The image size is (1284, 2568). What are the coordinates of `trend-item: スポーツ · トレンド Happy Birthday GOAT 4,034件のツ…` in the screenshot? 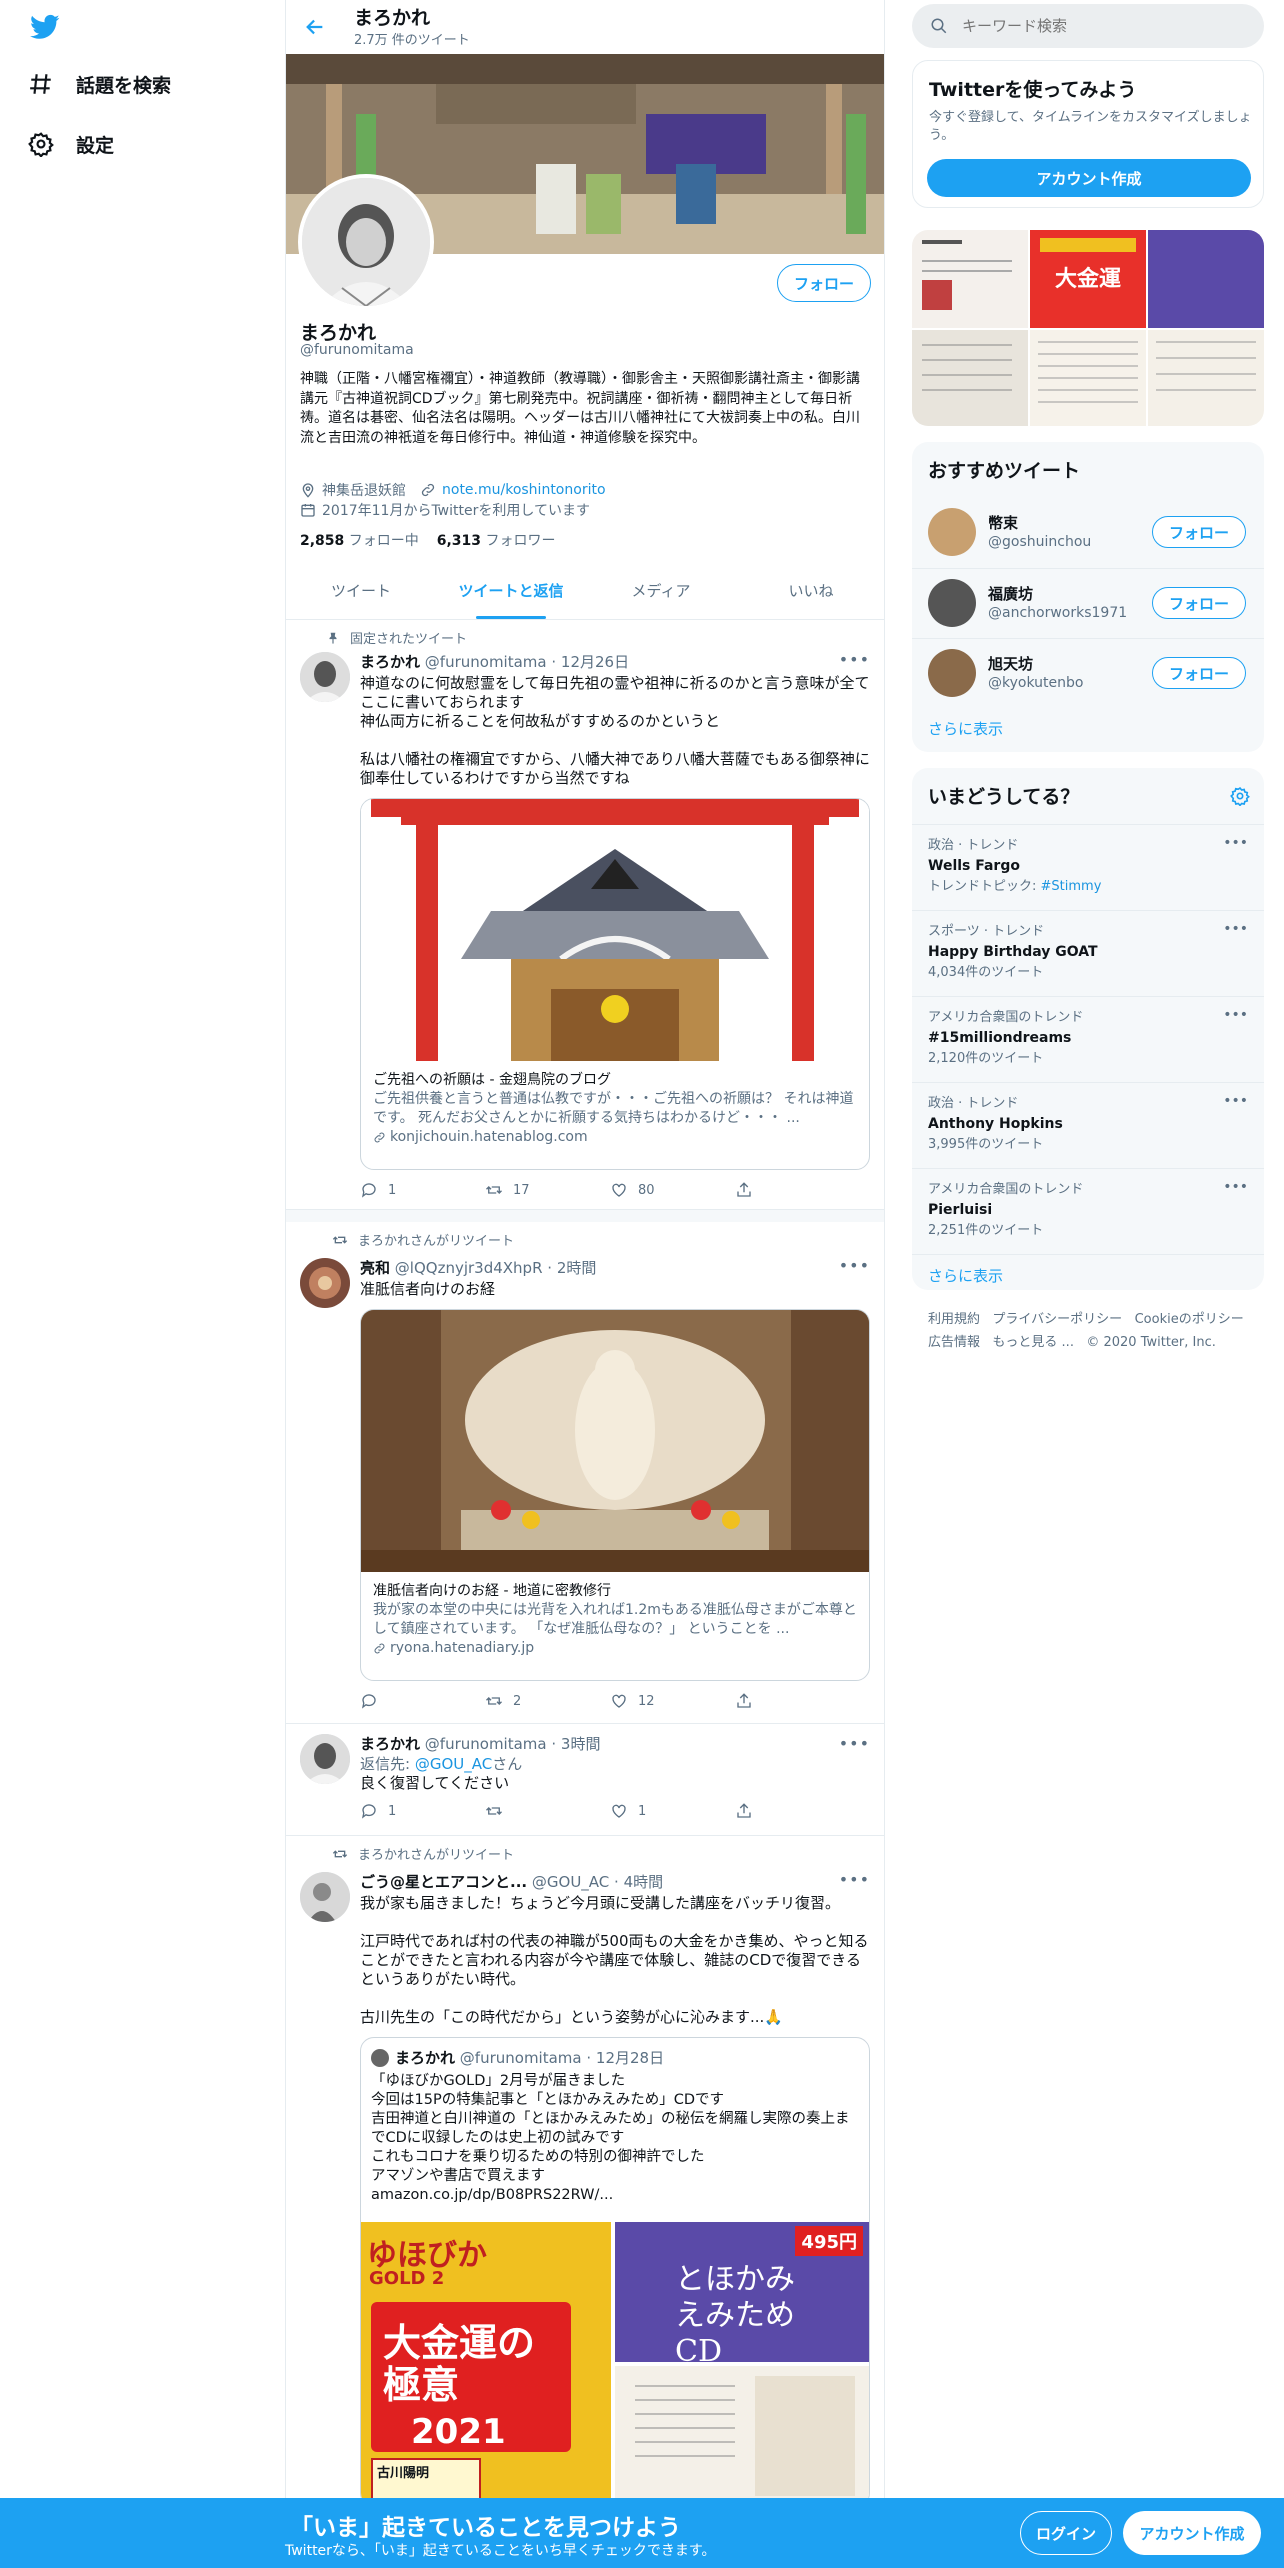 It's located at (1088, 953).